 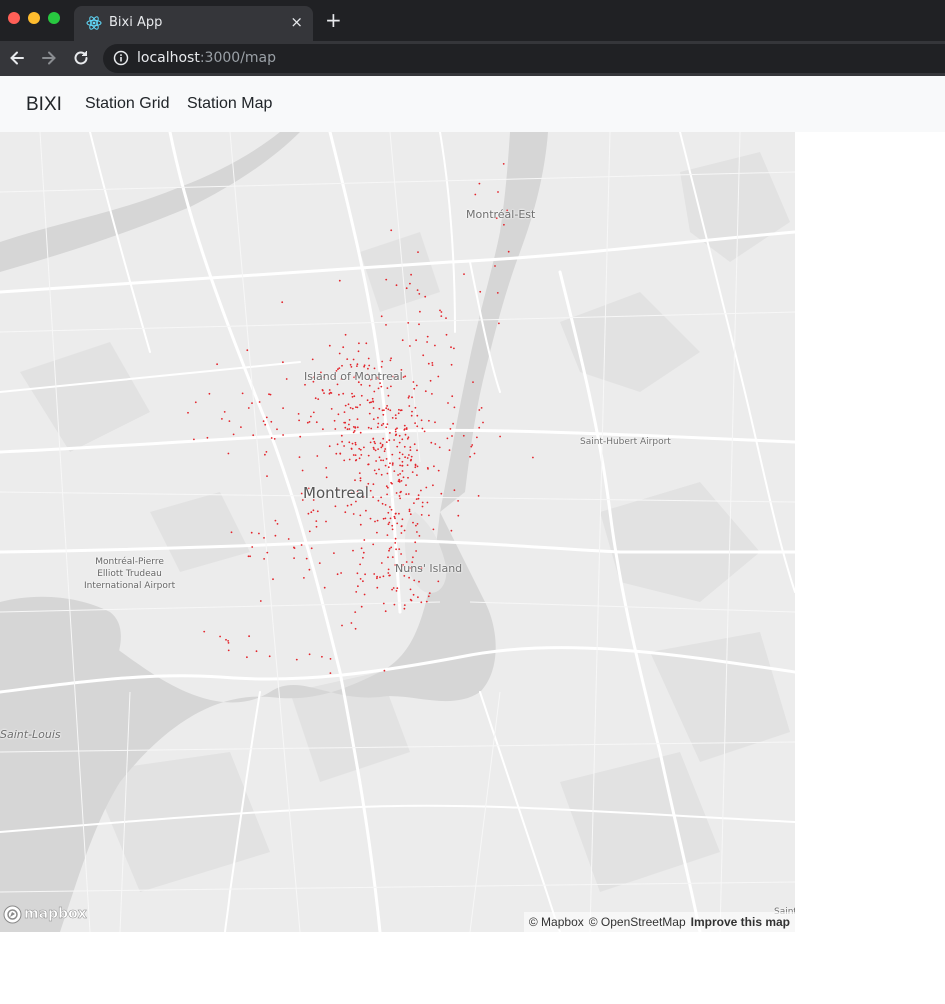 I want to click on new-tab-button: +, so click(x=333, y=20).